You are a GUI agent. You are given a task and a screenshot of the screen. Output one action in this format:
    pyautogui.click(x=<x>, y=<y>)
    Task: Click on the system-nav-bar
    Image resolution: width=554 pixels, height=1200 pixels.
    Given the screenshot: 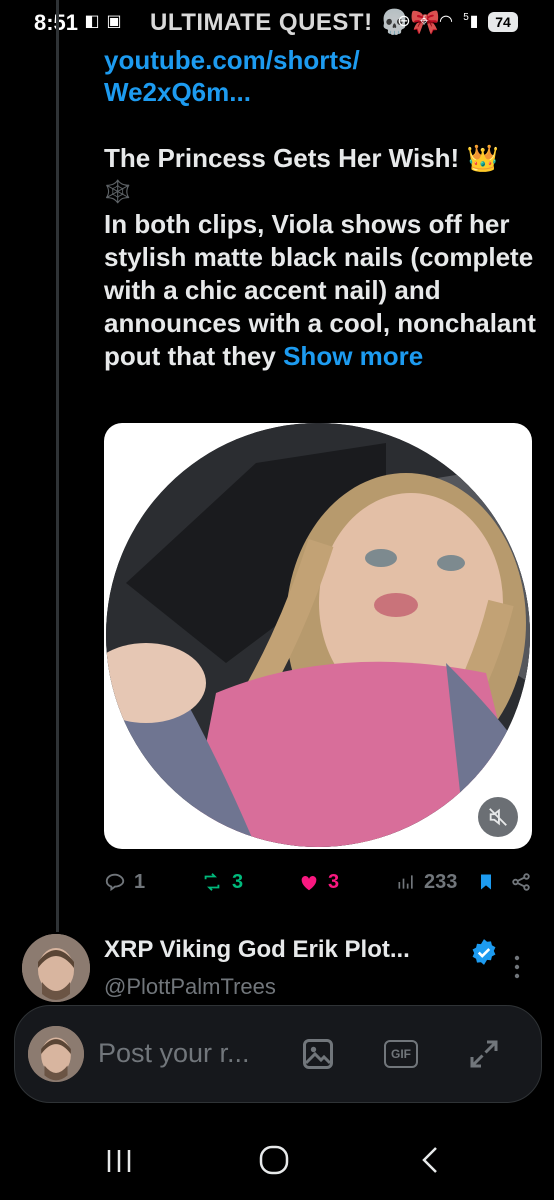 What is the action you would take?
    pyautogui.click(x=277, y=1160)
    